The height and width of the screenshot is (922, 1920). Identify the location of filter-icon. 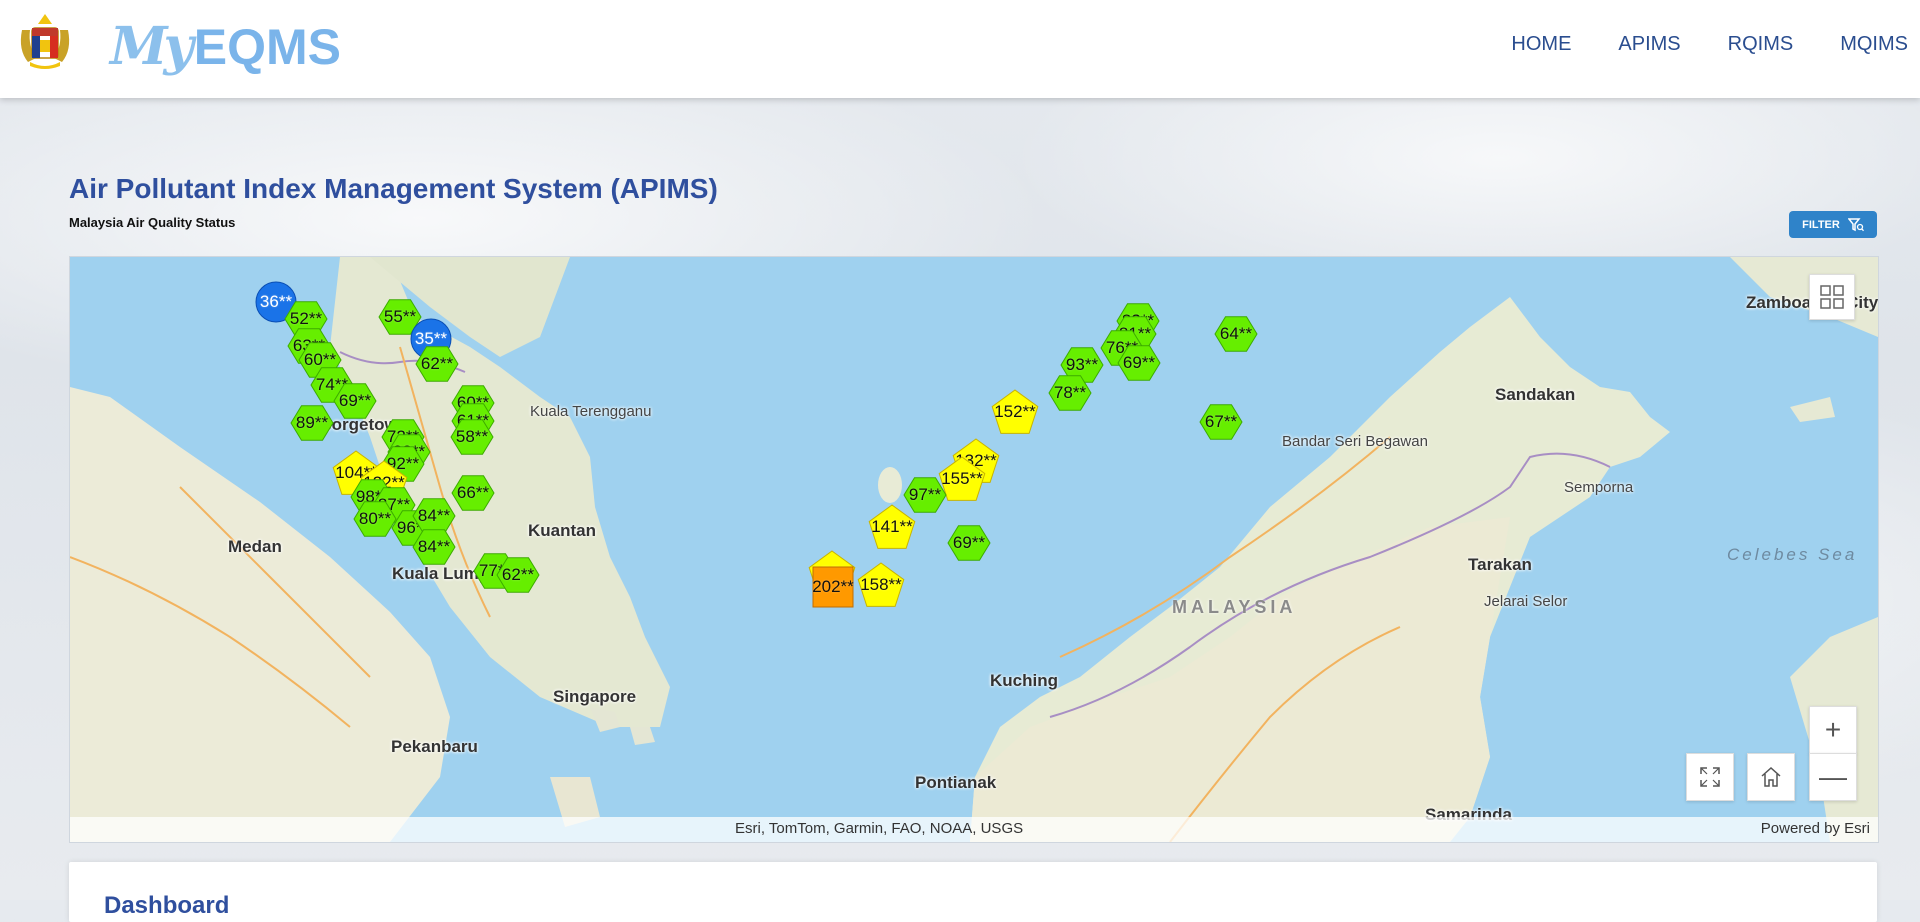
(1855, 224).